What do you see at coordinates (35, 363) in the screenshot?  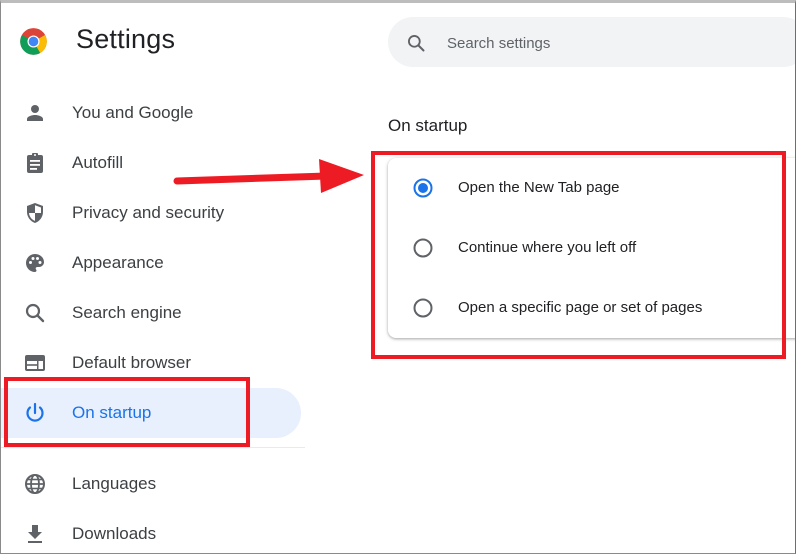 I see `browser-window-icon` at bounding box center [35, 363].